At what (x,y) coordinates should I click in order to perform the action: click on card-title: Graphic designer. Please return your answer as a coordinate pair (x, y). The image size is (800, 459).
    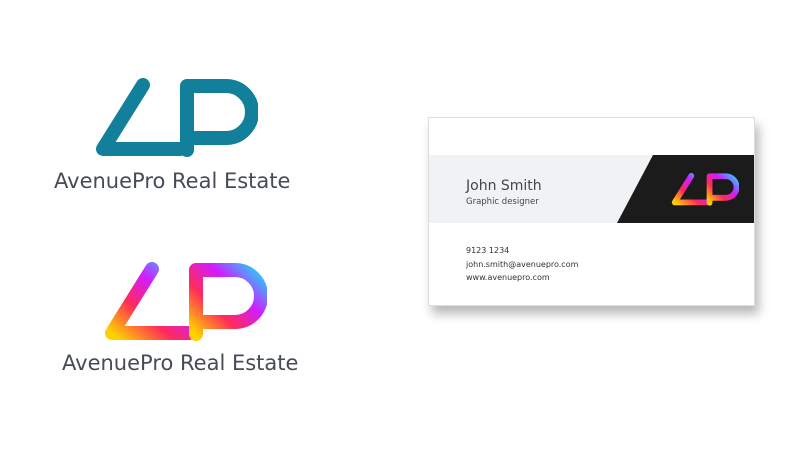
    Looking at the image, I should click on (502, 202).